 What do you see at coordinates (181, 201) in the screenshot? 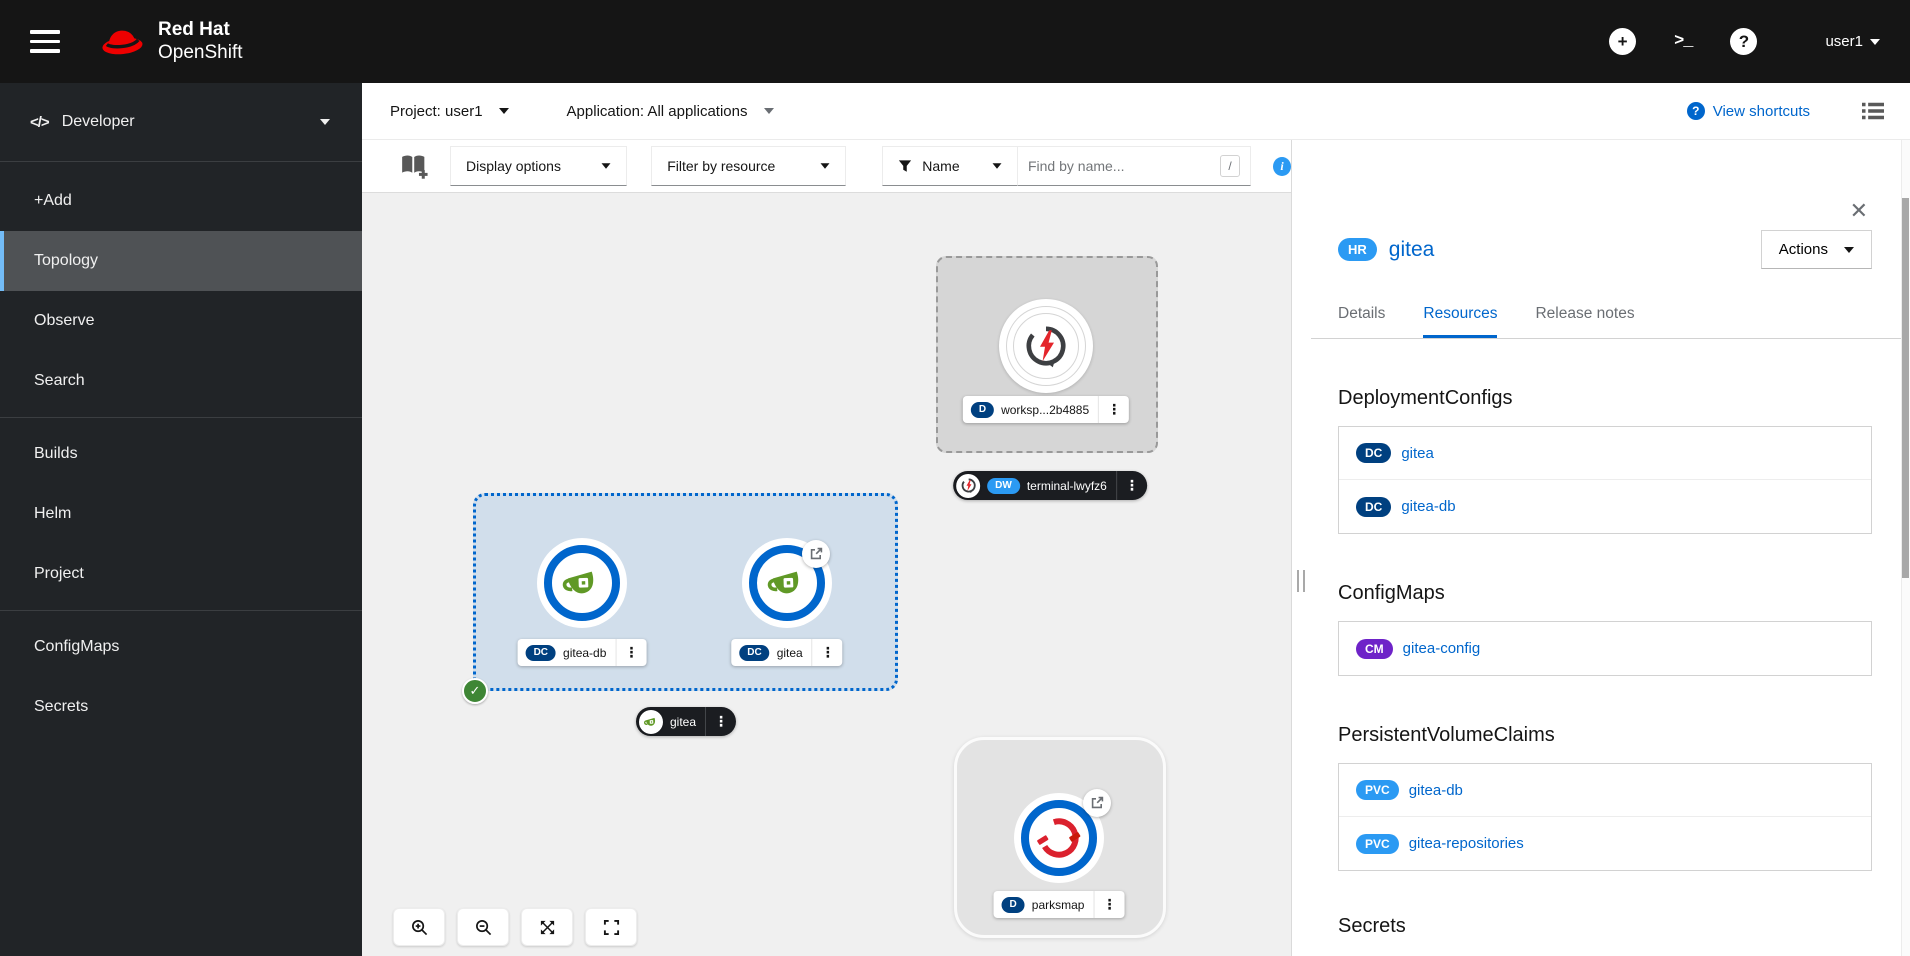
I see `sidebar-item-add: +Add` at bounding box center [181, 201].